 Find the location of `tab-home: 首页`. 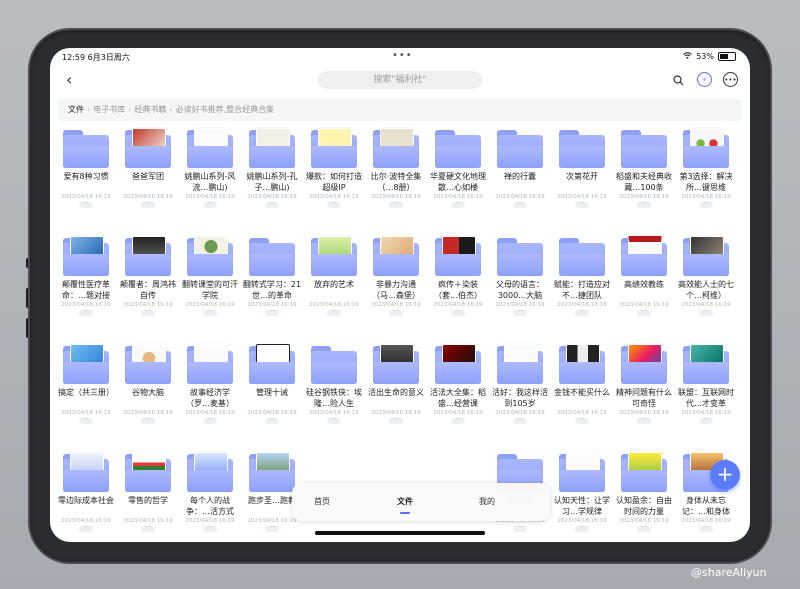

tab-home: 首页 is located at coordinates (322, 501).